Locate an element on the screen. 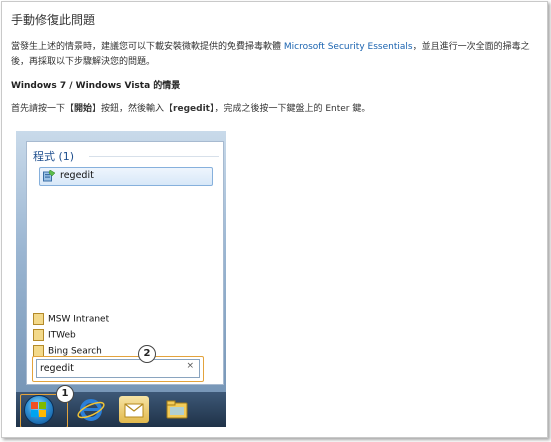  link-item-label: ITWeb is located at coordinates (62, 335).